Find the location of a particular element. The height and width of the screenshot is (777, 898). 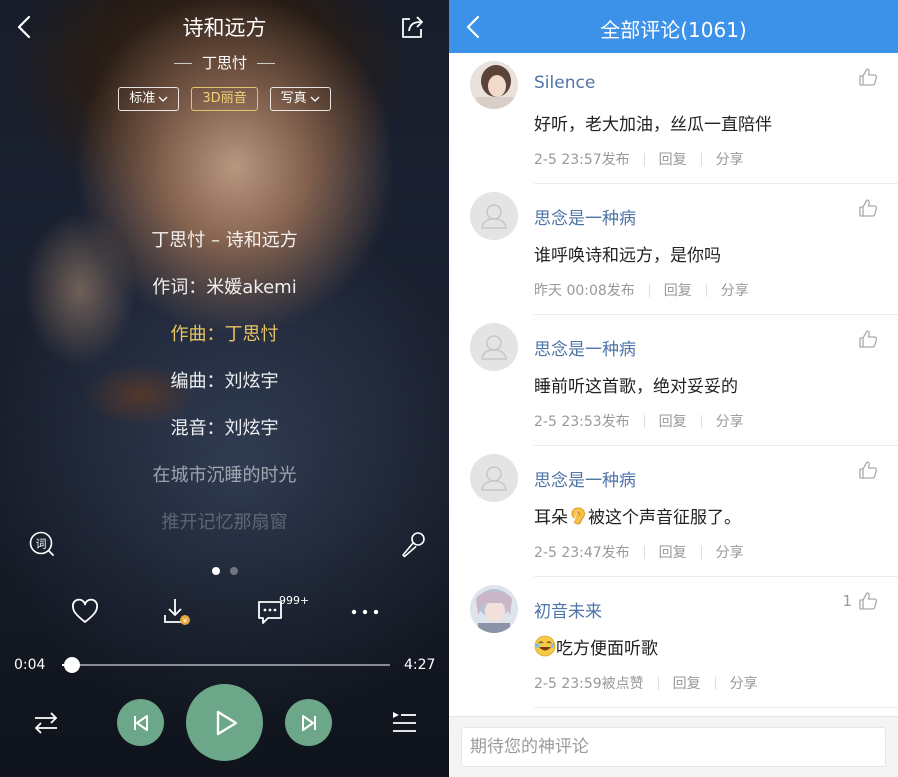

chip-label: 3D丽音 is located at coordinates (224, 98).